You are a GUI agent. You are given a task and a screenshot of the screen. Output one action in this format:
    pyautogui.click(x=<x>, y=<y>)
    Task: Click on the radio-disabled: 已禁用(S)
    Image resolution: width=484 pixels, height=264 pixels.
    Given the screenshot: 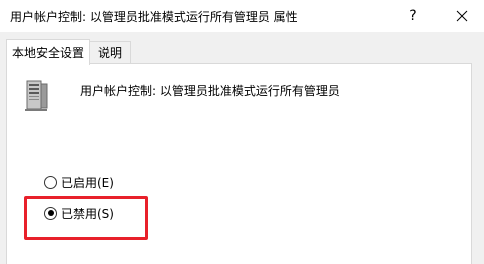 What is the action you would take?
    pyautogui.click(x=79, y=213)
    